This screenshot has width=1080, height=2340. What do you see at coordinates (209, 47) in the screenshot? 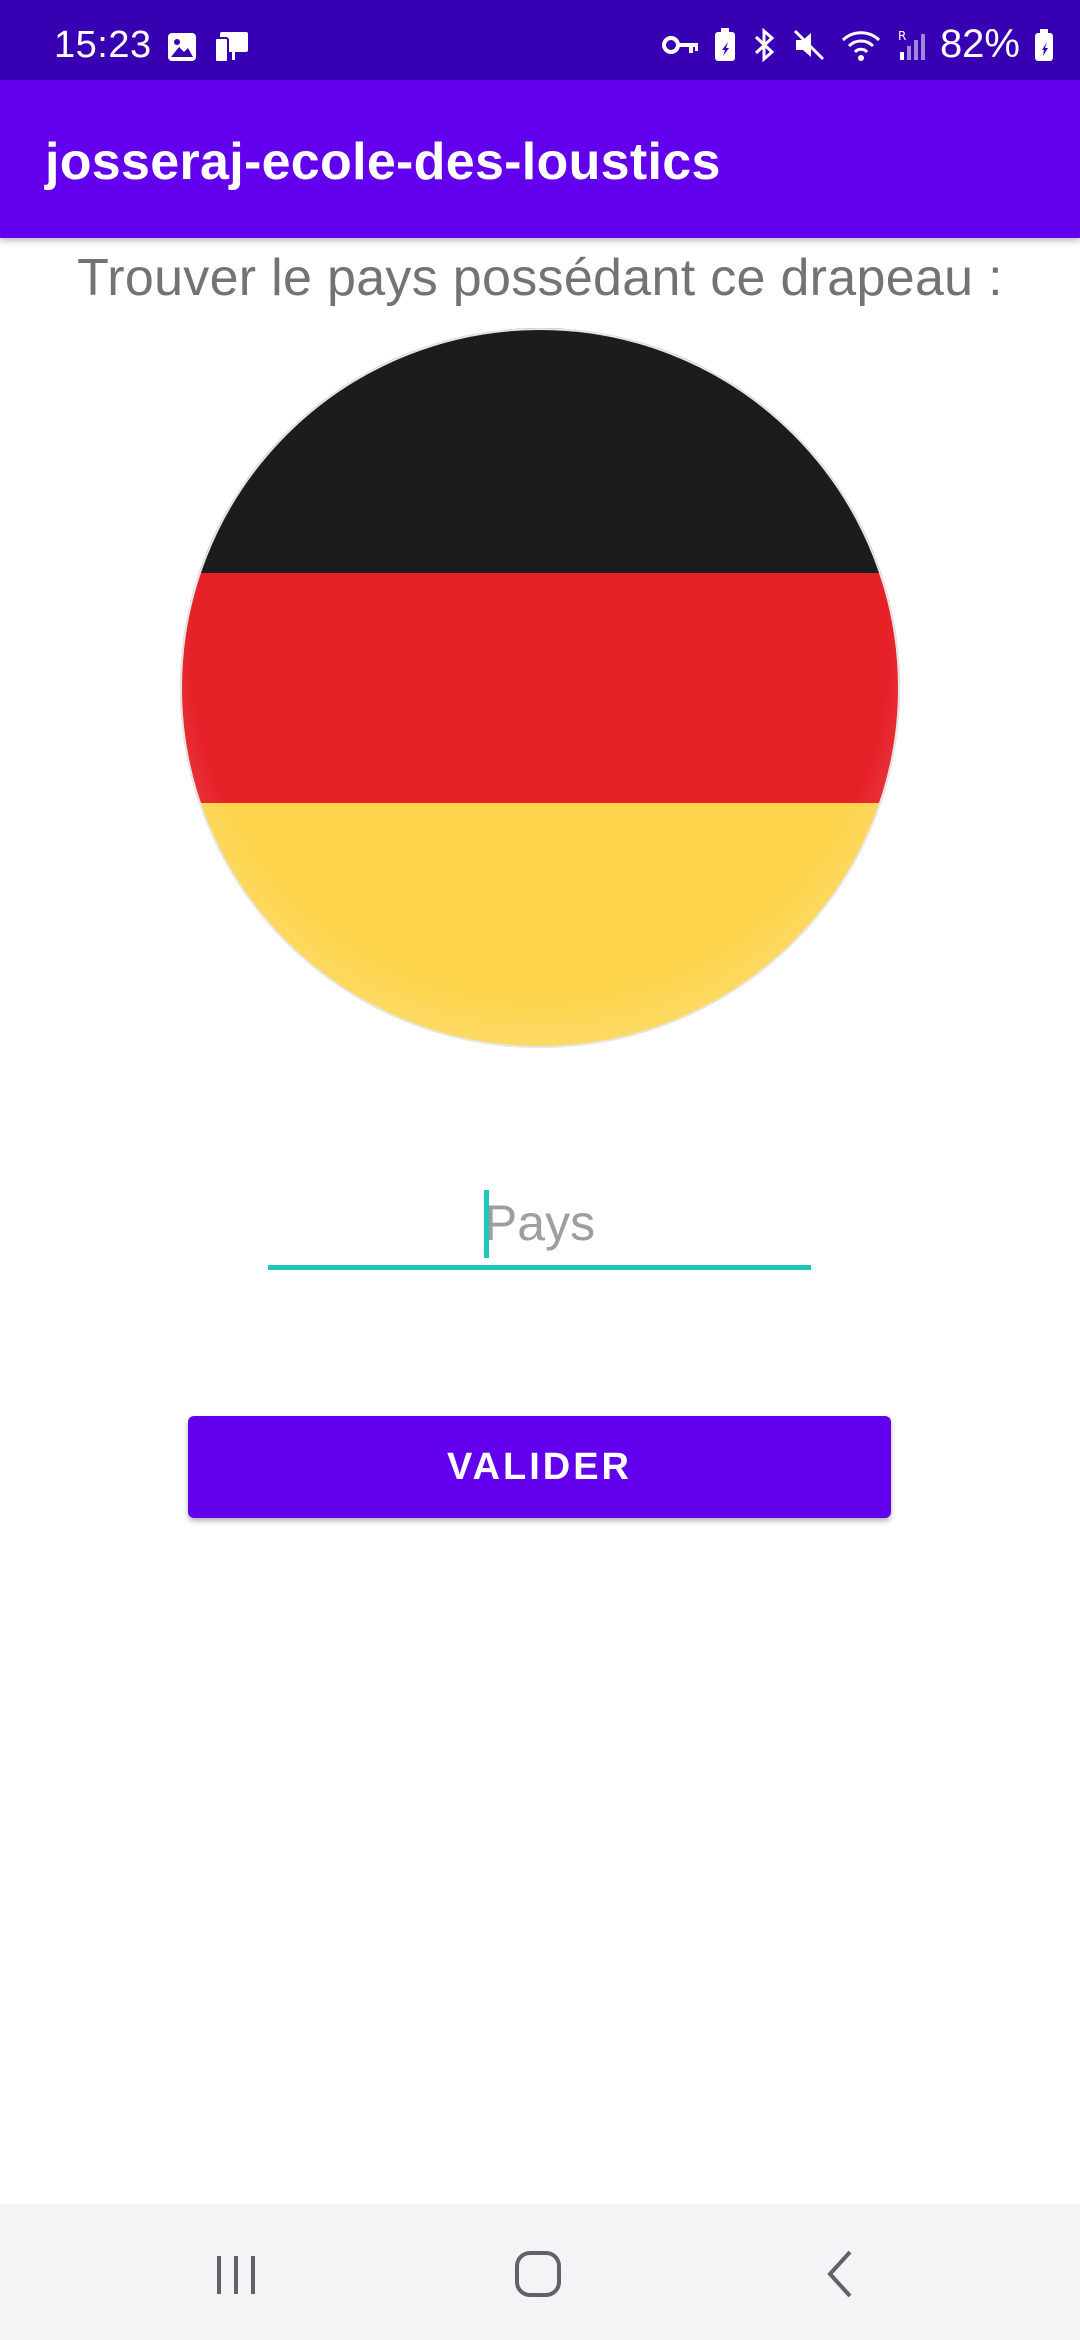
I see `status-left-icons` at bounding box center [209, 47].